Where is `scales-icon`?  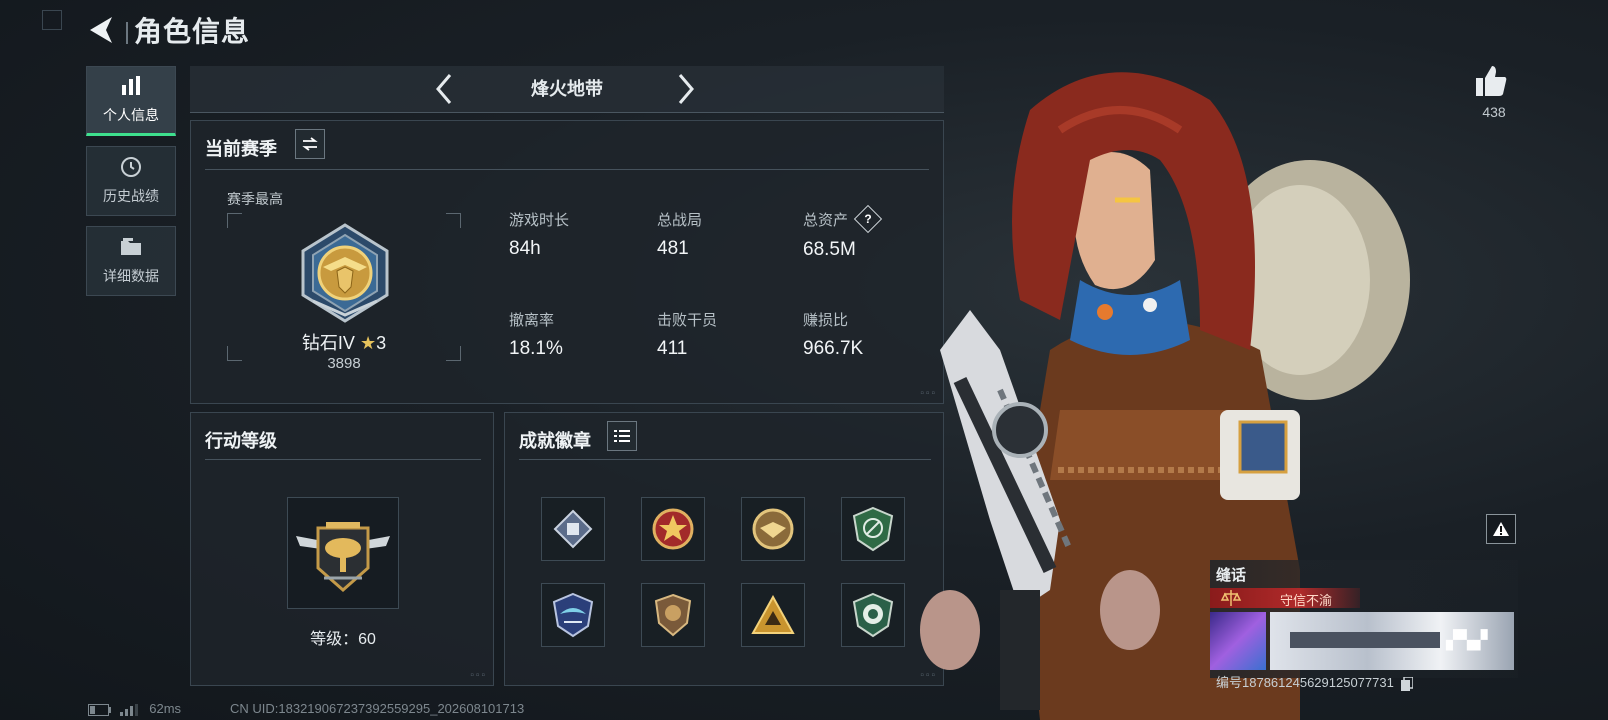
scales-icon is located at coordinates (1231, 598).